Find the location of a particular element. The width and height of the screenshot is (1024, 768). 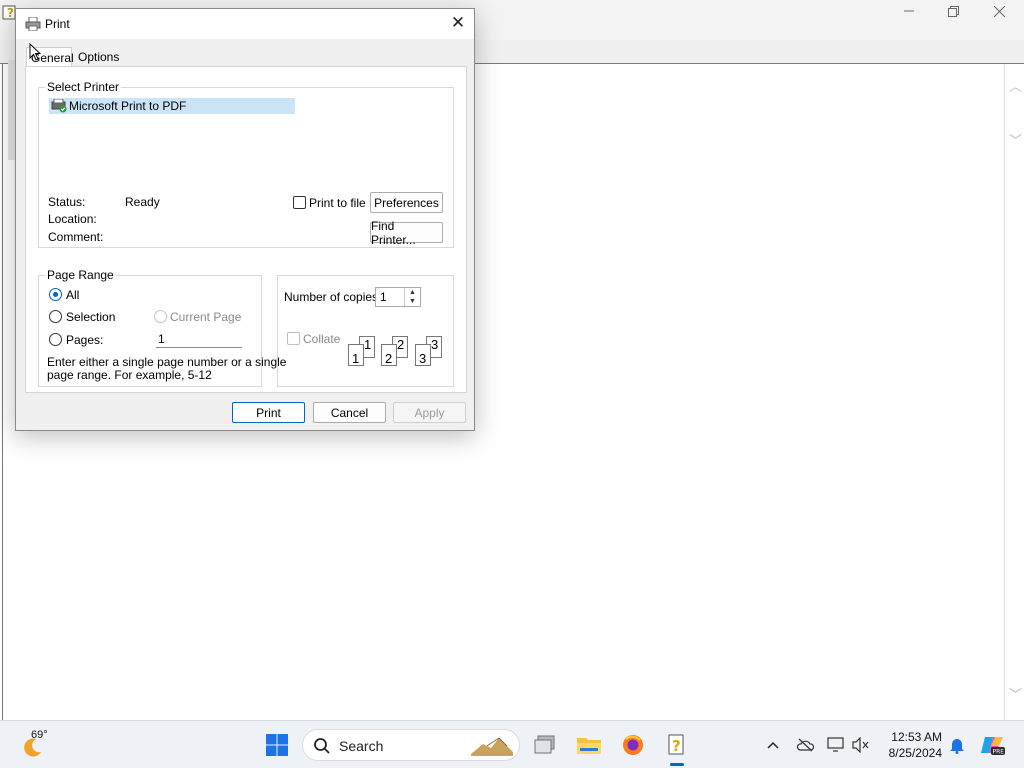

stepper-up-icon: ▲ is located at coordinates (412, 292).